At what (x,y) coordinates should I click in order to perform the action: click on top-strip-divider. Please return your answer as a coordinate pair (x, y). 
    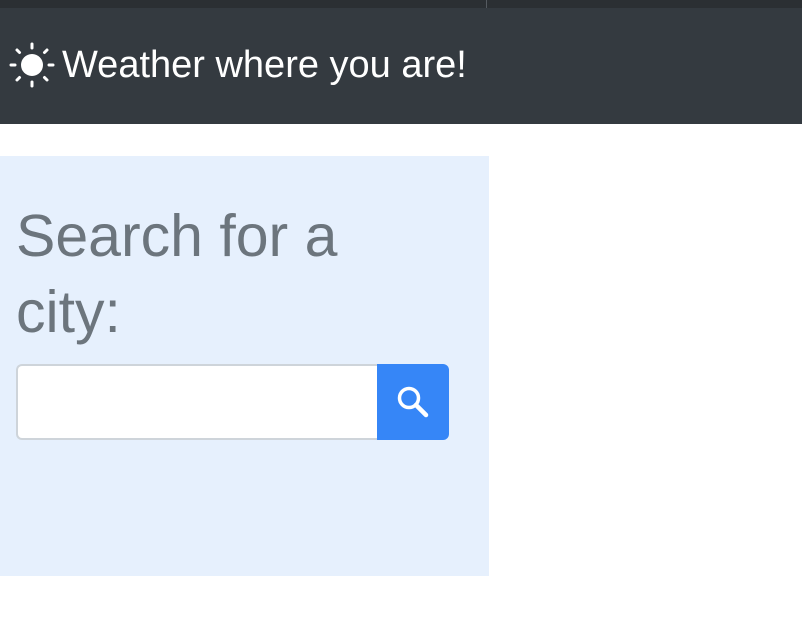
    Looking at the image, I should click on (486, 4).